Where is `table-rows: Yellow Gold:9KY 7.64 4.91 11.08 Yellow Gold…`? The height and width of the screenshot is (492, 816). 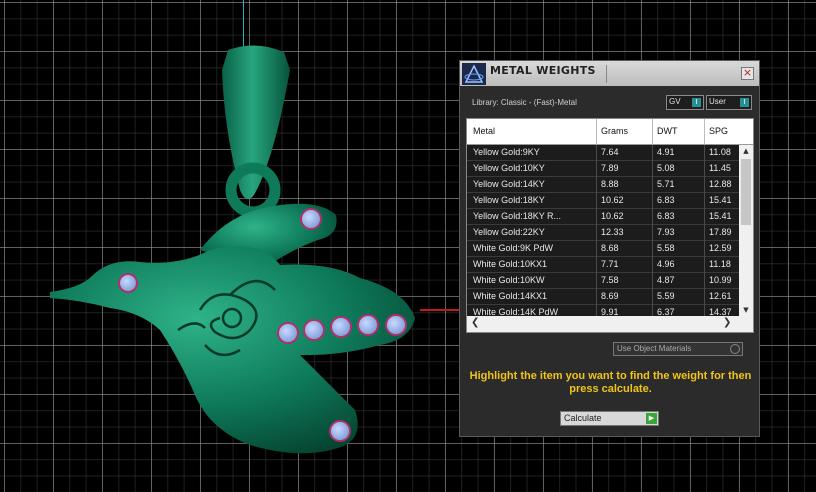
table-rows: Yellow Gold:9KY 7.64 4.91 11.08 Yellow Gold… is located at coordinates (603, 230).